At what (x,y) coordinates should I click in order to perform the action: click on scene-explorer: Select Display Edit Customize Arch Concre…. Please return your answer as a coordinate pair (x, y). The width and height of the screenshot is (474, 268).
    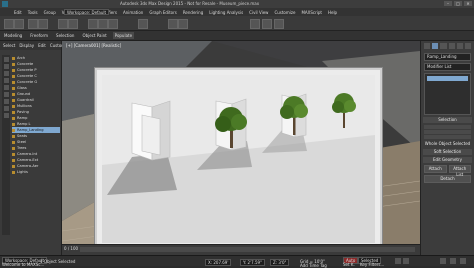
    Looking at the image, I should click on (35, 148).